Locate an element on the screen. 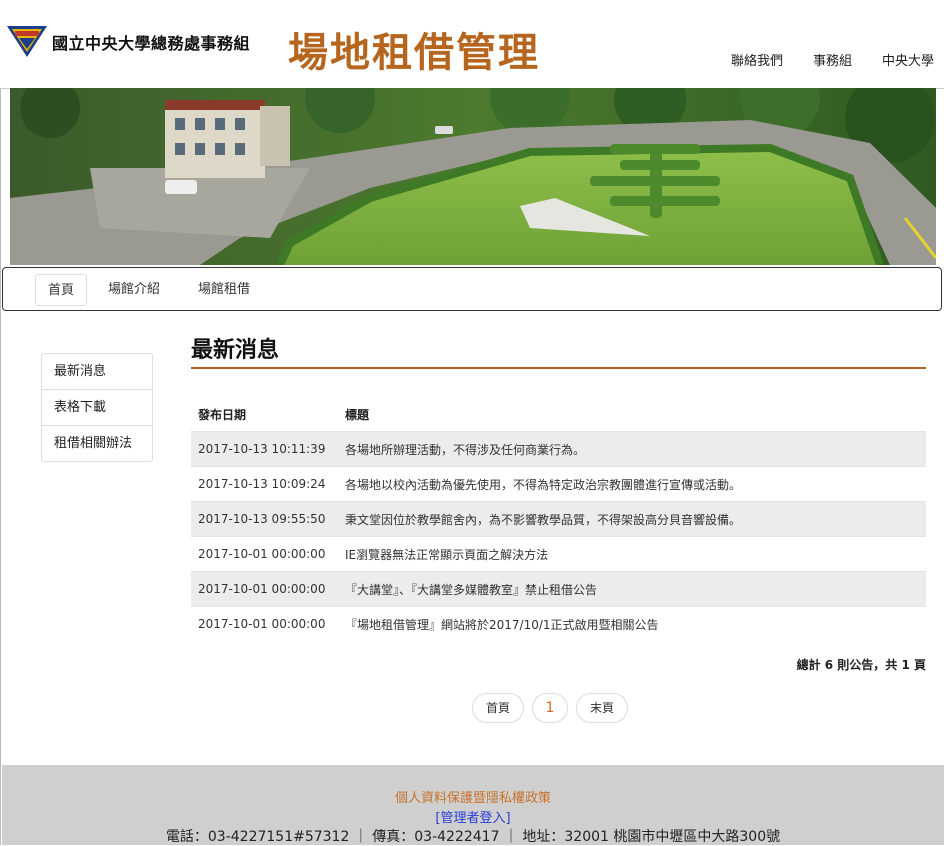 The width and height of the screenshot is (944, 846). last-page-button: 末頁 is located at coordinates (602, 708).